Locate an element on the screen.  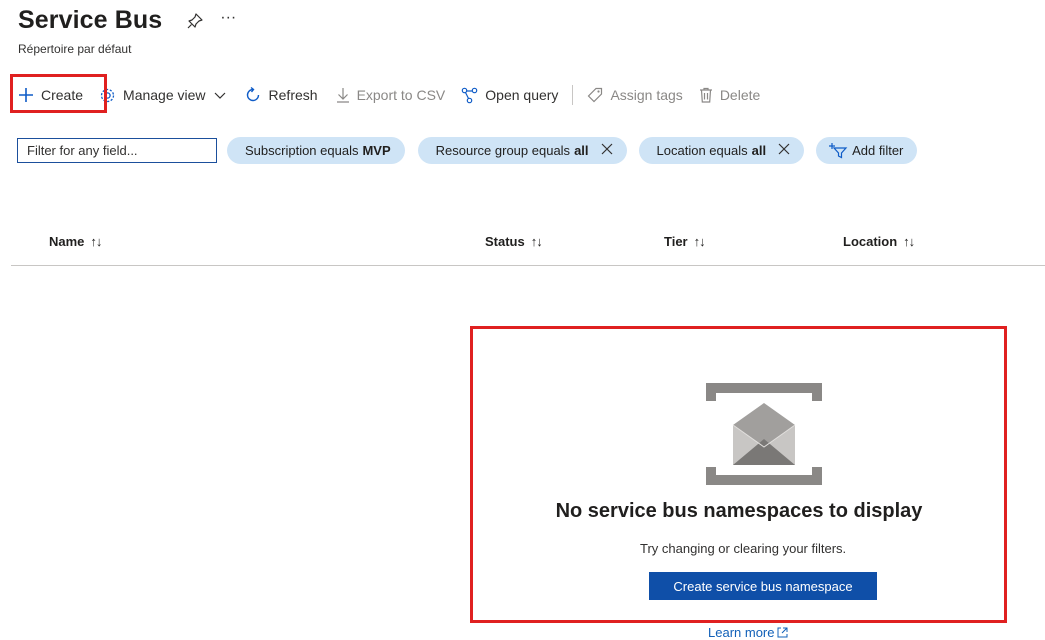
add-filter-button: Add filter is located at coordinates (867, 150).